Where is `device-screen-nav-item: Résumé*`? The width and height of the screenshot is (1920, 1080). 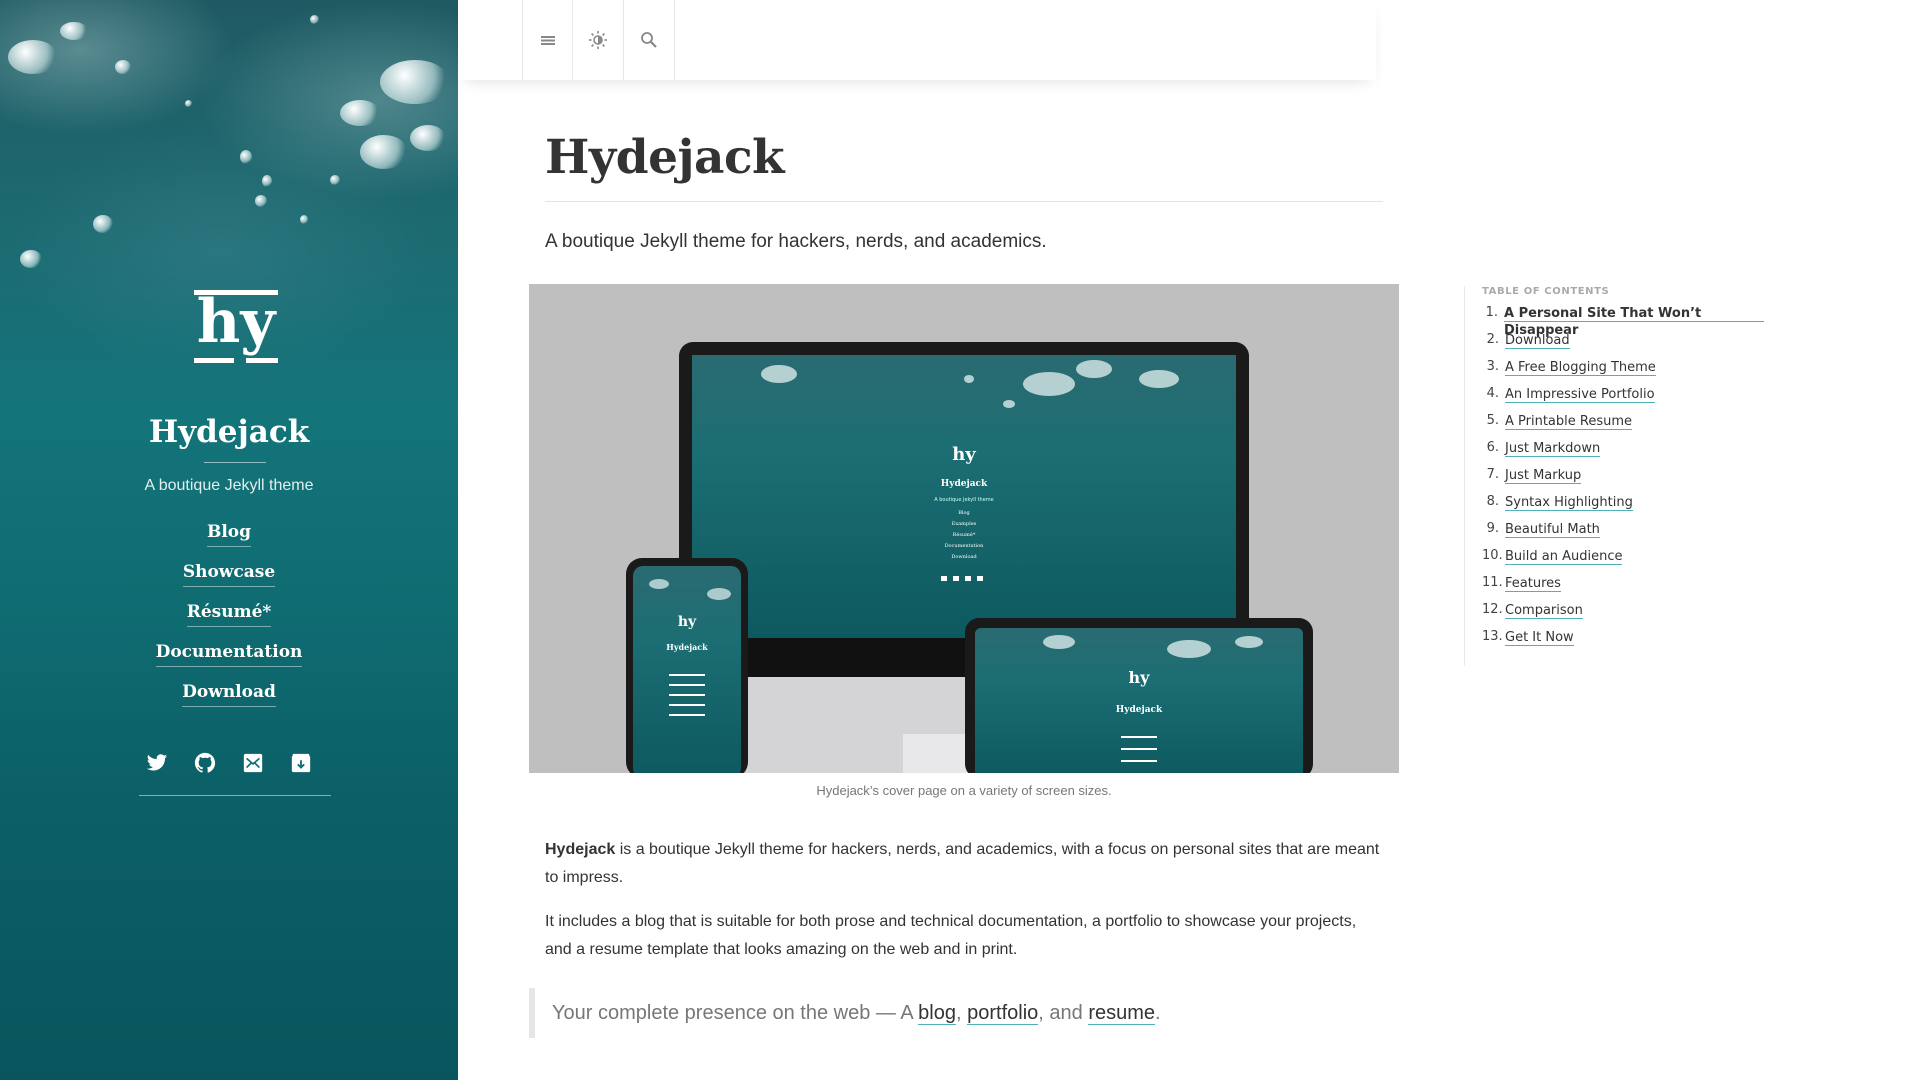
device-screen-nav-item: Résumé* is located at coordinates (964, 534).